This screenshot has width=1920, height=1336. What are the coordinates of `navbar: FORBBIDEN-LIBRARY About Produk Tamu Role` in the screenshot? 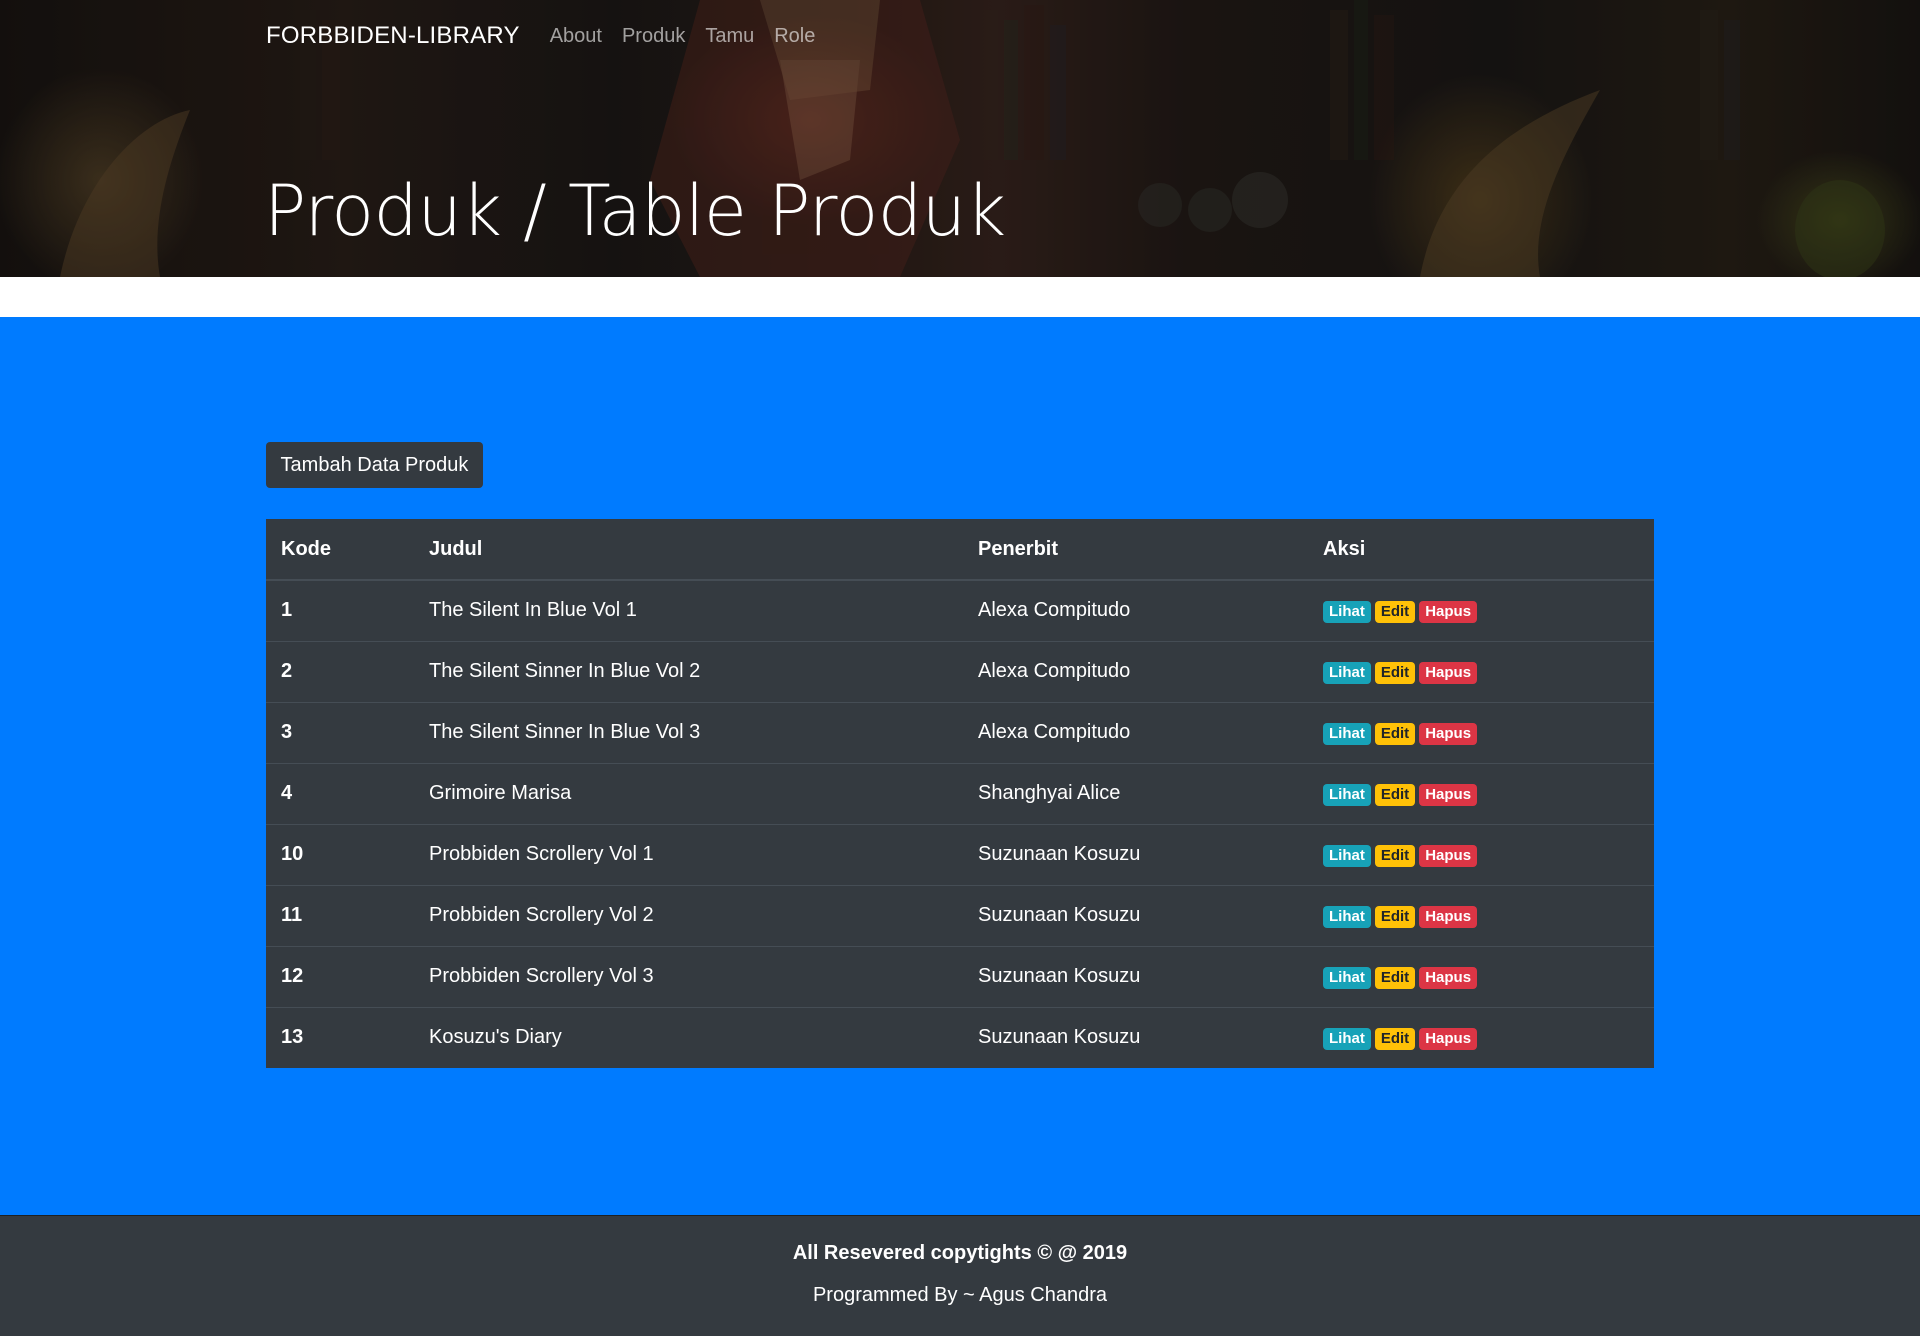 It's located at (550, 36).